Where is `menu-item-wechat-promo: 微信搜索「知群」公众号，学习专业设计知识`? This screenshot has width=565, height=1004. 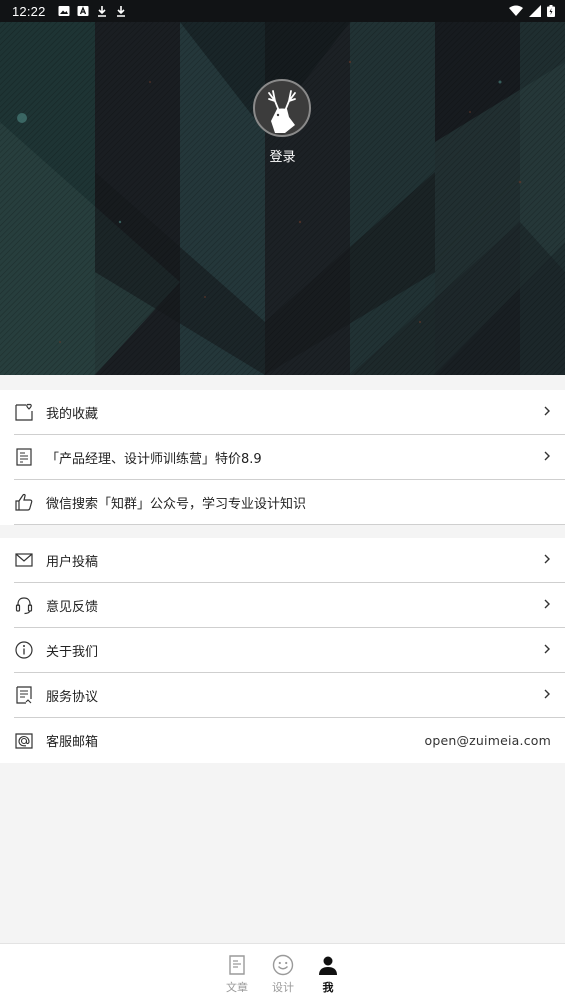
menu-item-wechat-promo: 微信搜索「知群」公众号，学习专业设计知识 is located at coordinates (289, 502).